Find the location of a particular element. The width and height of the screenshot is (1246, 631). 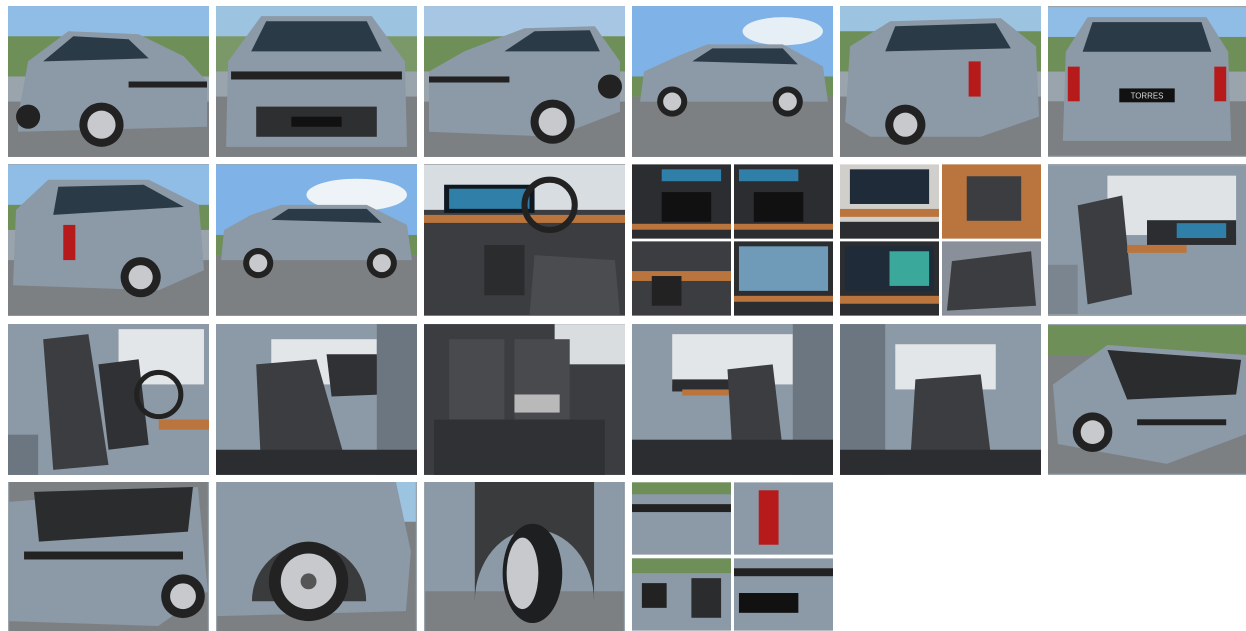

number-plate is located at coordinates (316, 121).